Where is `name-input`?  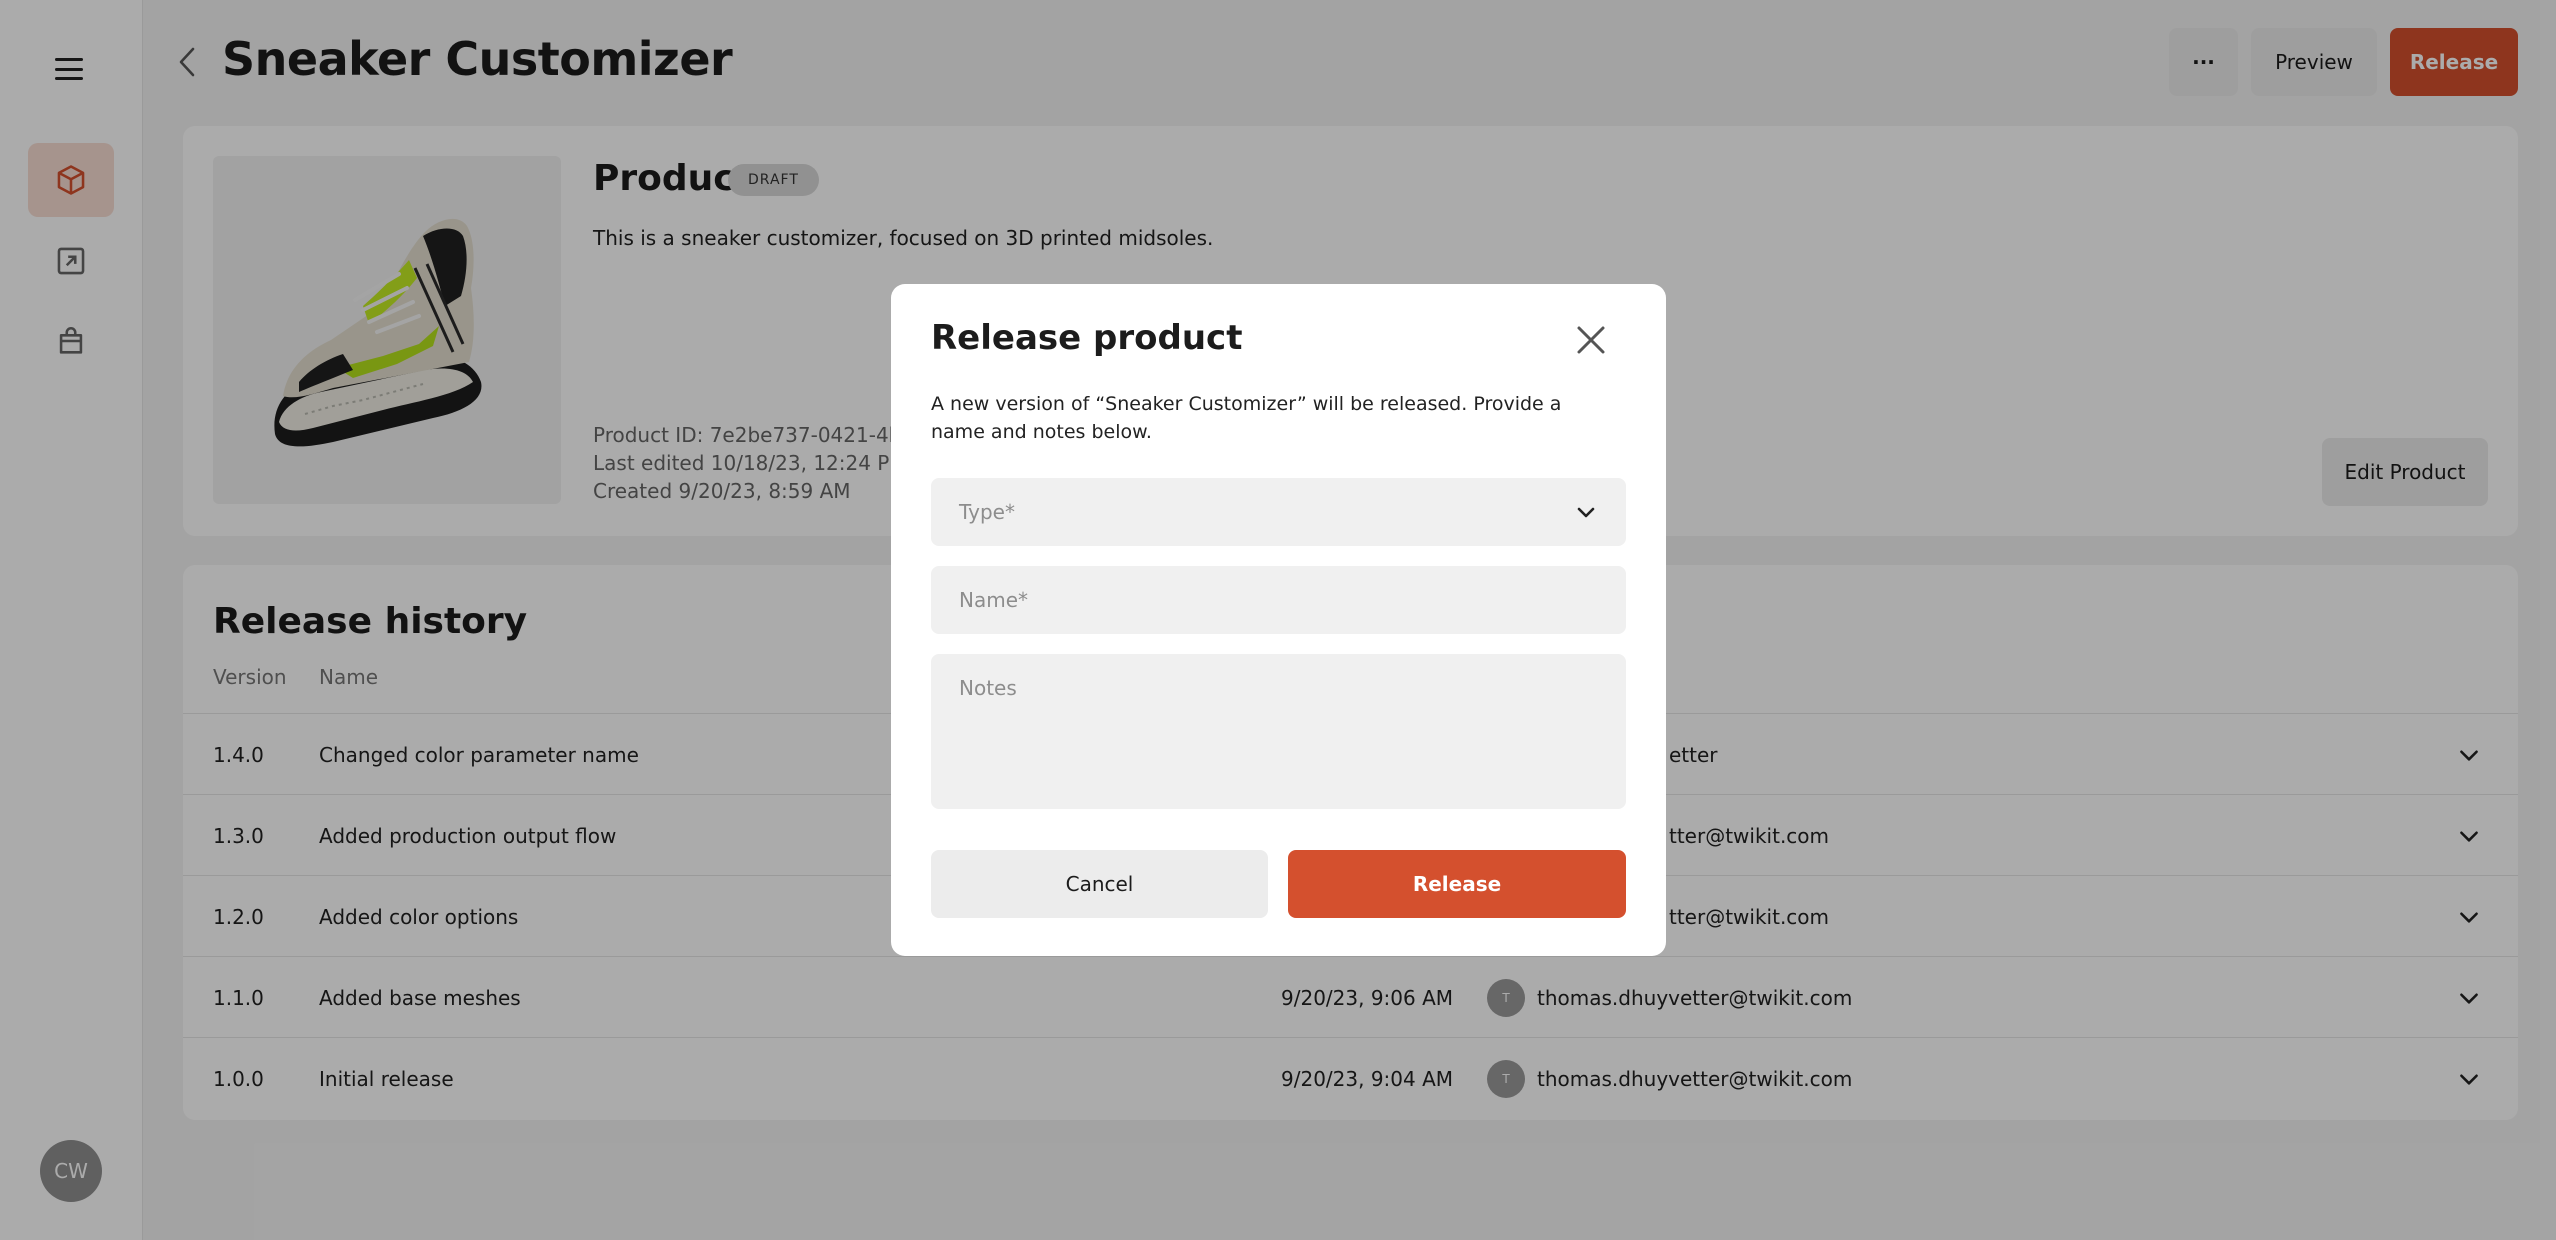 name-input is located at coordinates (1278, 600).